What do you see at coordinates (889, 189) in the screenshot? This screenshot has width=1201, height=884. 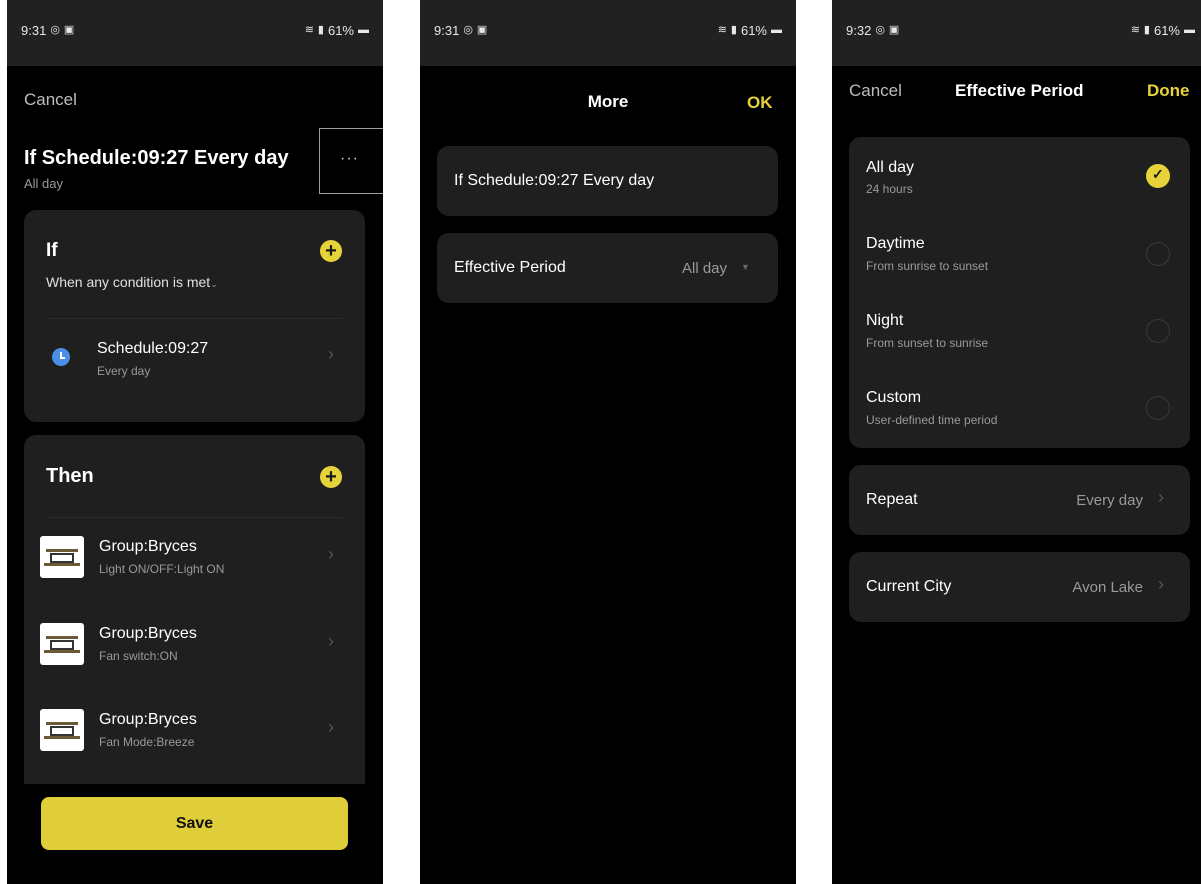 I see `option-subtitle: 24 hours` at bounding box center [889, 189].